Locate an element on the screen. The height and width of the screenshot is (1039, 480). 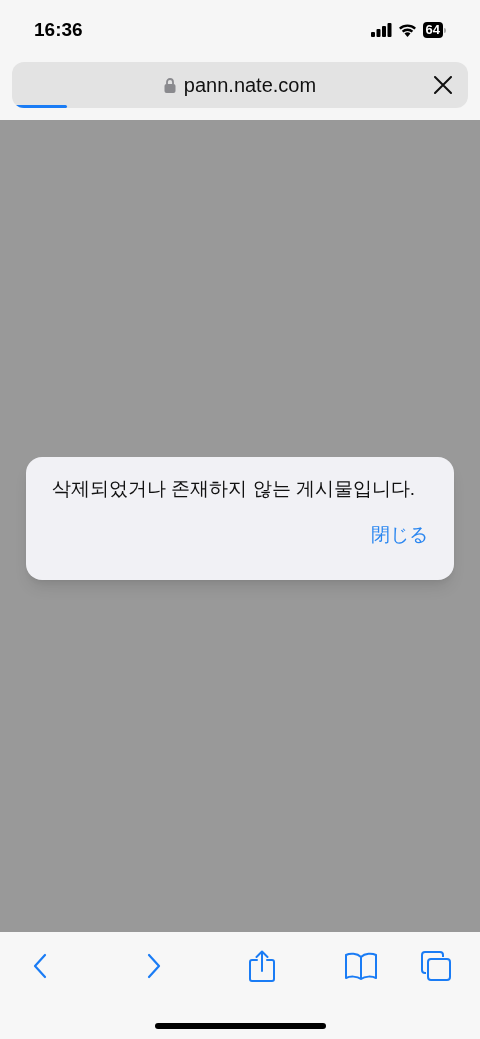
wifi-icon is located at coordinates (407, 30).